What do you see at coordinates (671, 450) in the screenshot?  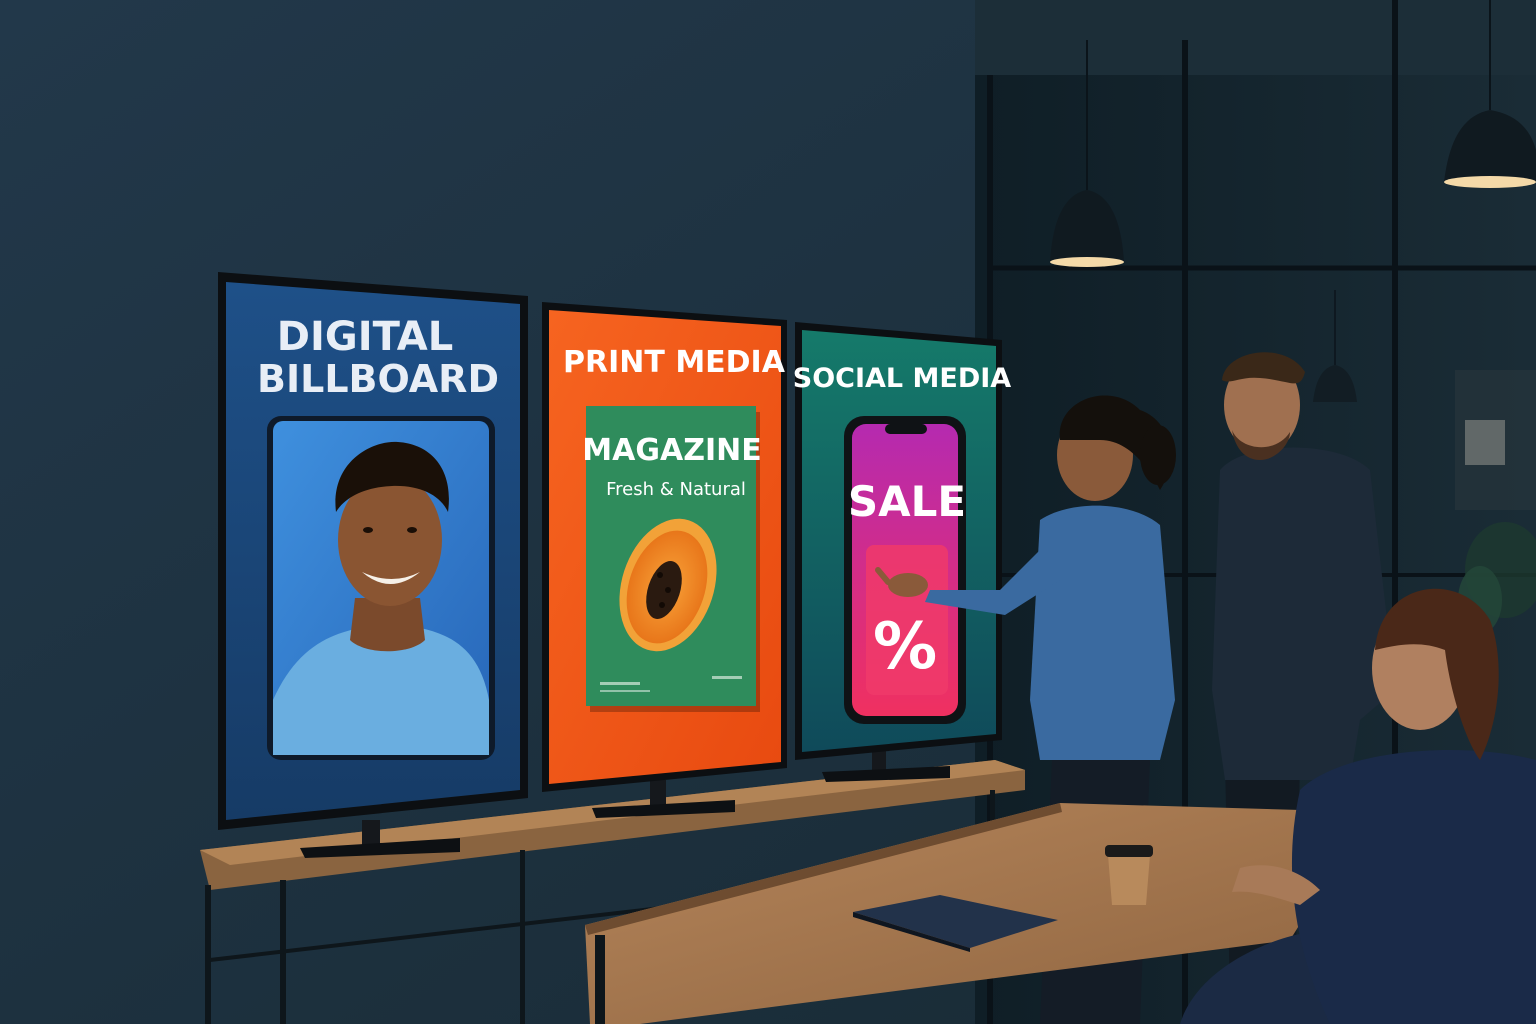 I see `magazine-title: MAGAZINE` at bounding box center [671, 450].